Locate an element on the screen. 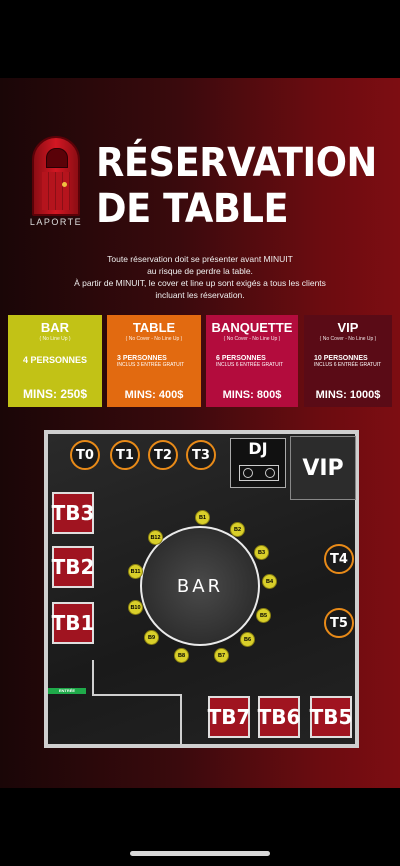  card-sub: ( No Line Up ) is located at coordinates (55, 339).